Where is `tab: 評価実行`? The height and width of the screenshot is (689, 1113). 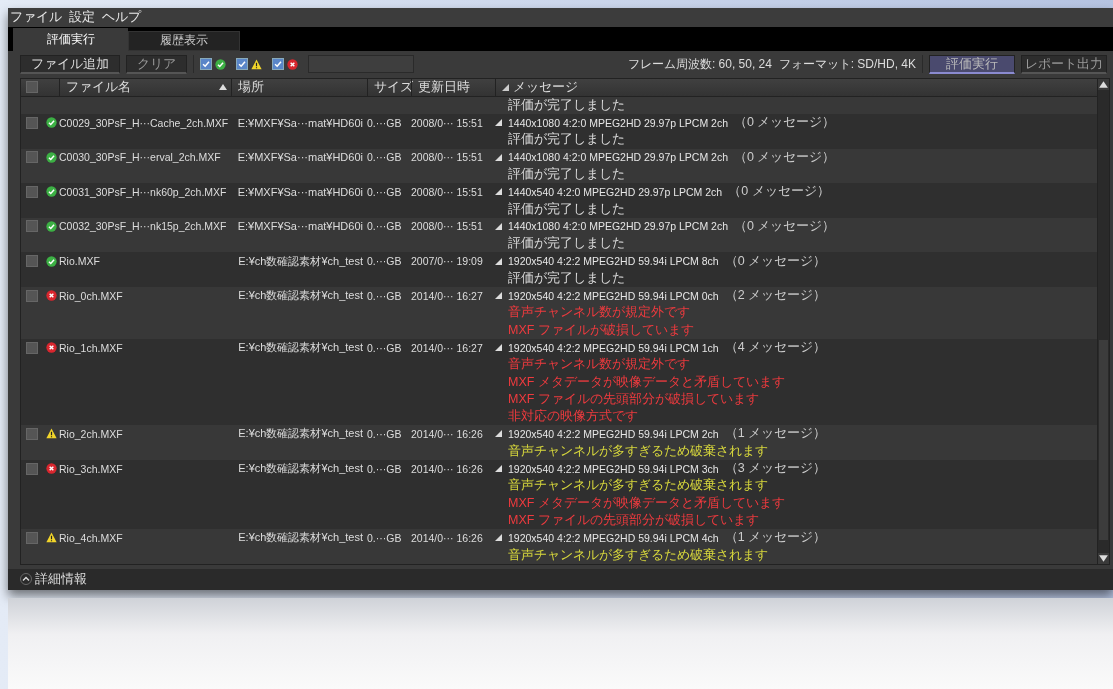
tab: 評価実行 is located at coordinates (70, 39).